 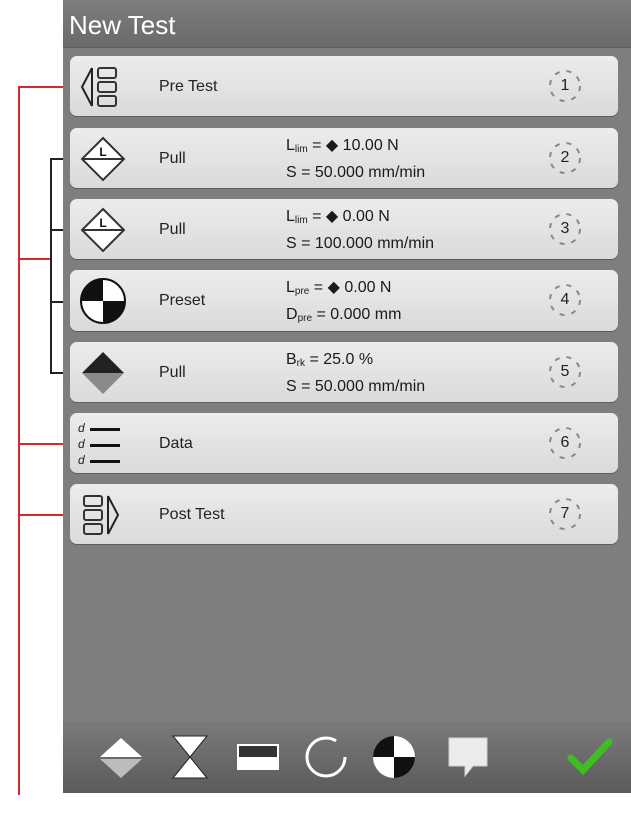 I want to click on stop-step-icon, so click(x=258, y=757).